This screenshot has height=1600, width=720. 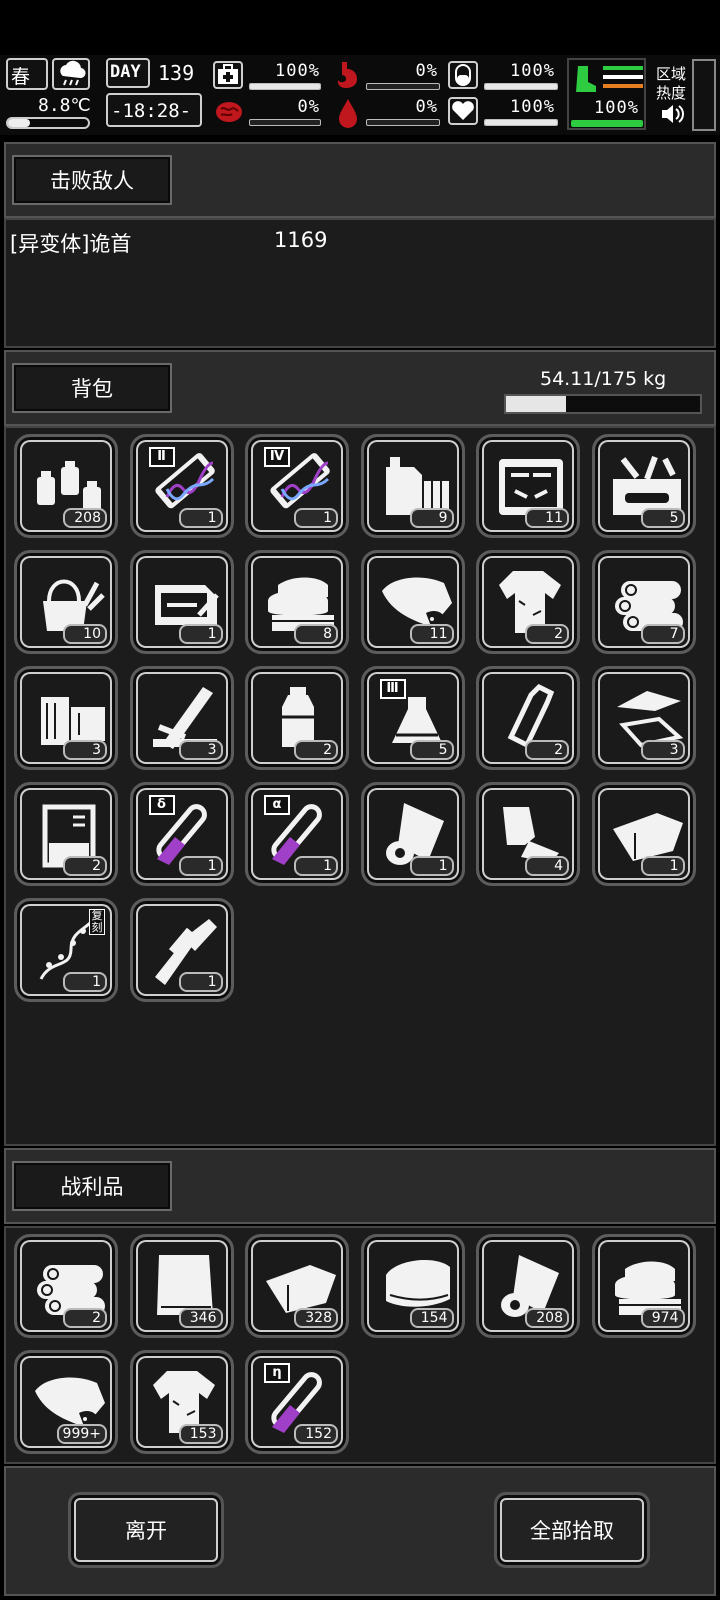 What do you see at coordinates (285, 122) in the screenshot?
I see `infection-bar` at bounding box center [285, 122].